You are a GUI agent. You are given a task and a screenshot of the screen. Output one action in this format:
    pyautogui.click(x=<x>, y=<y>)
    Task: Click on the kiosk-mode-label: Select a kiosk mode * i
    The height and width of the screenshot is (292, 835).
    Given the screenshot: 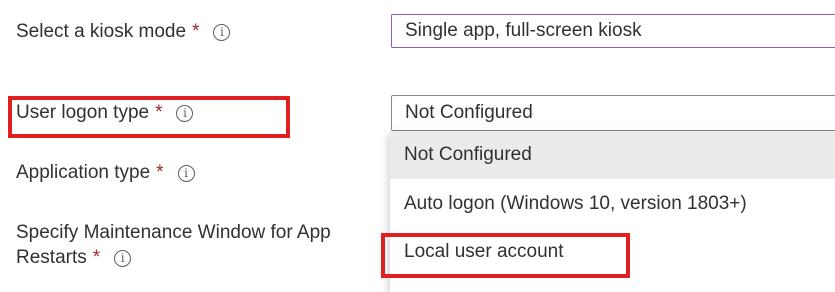 What is the action you would take?
    pyautogui.click(x=123, y=32)
    